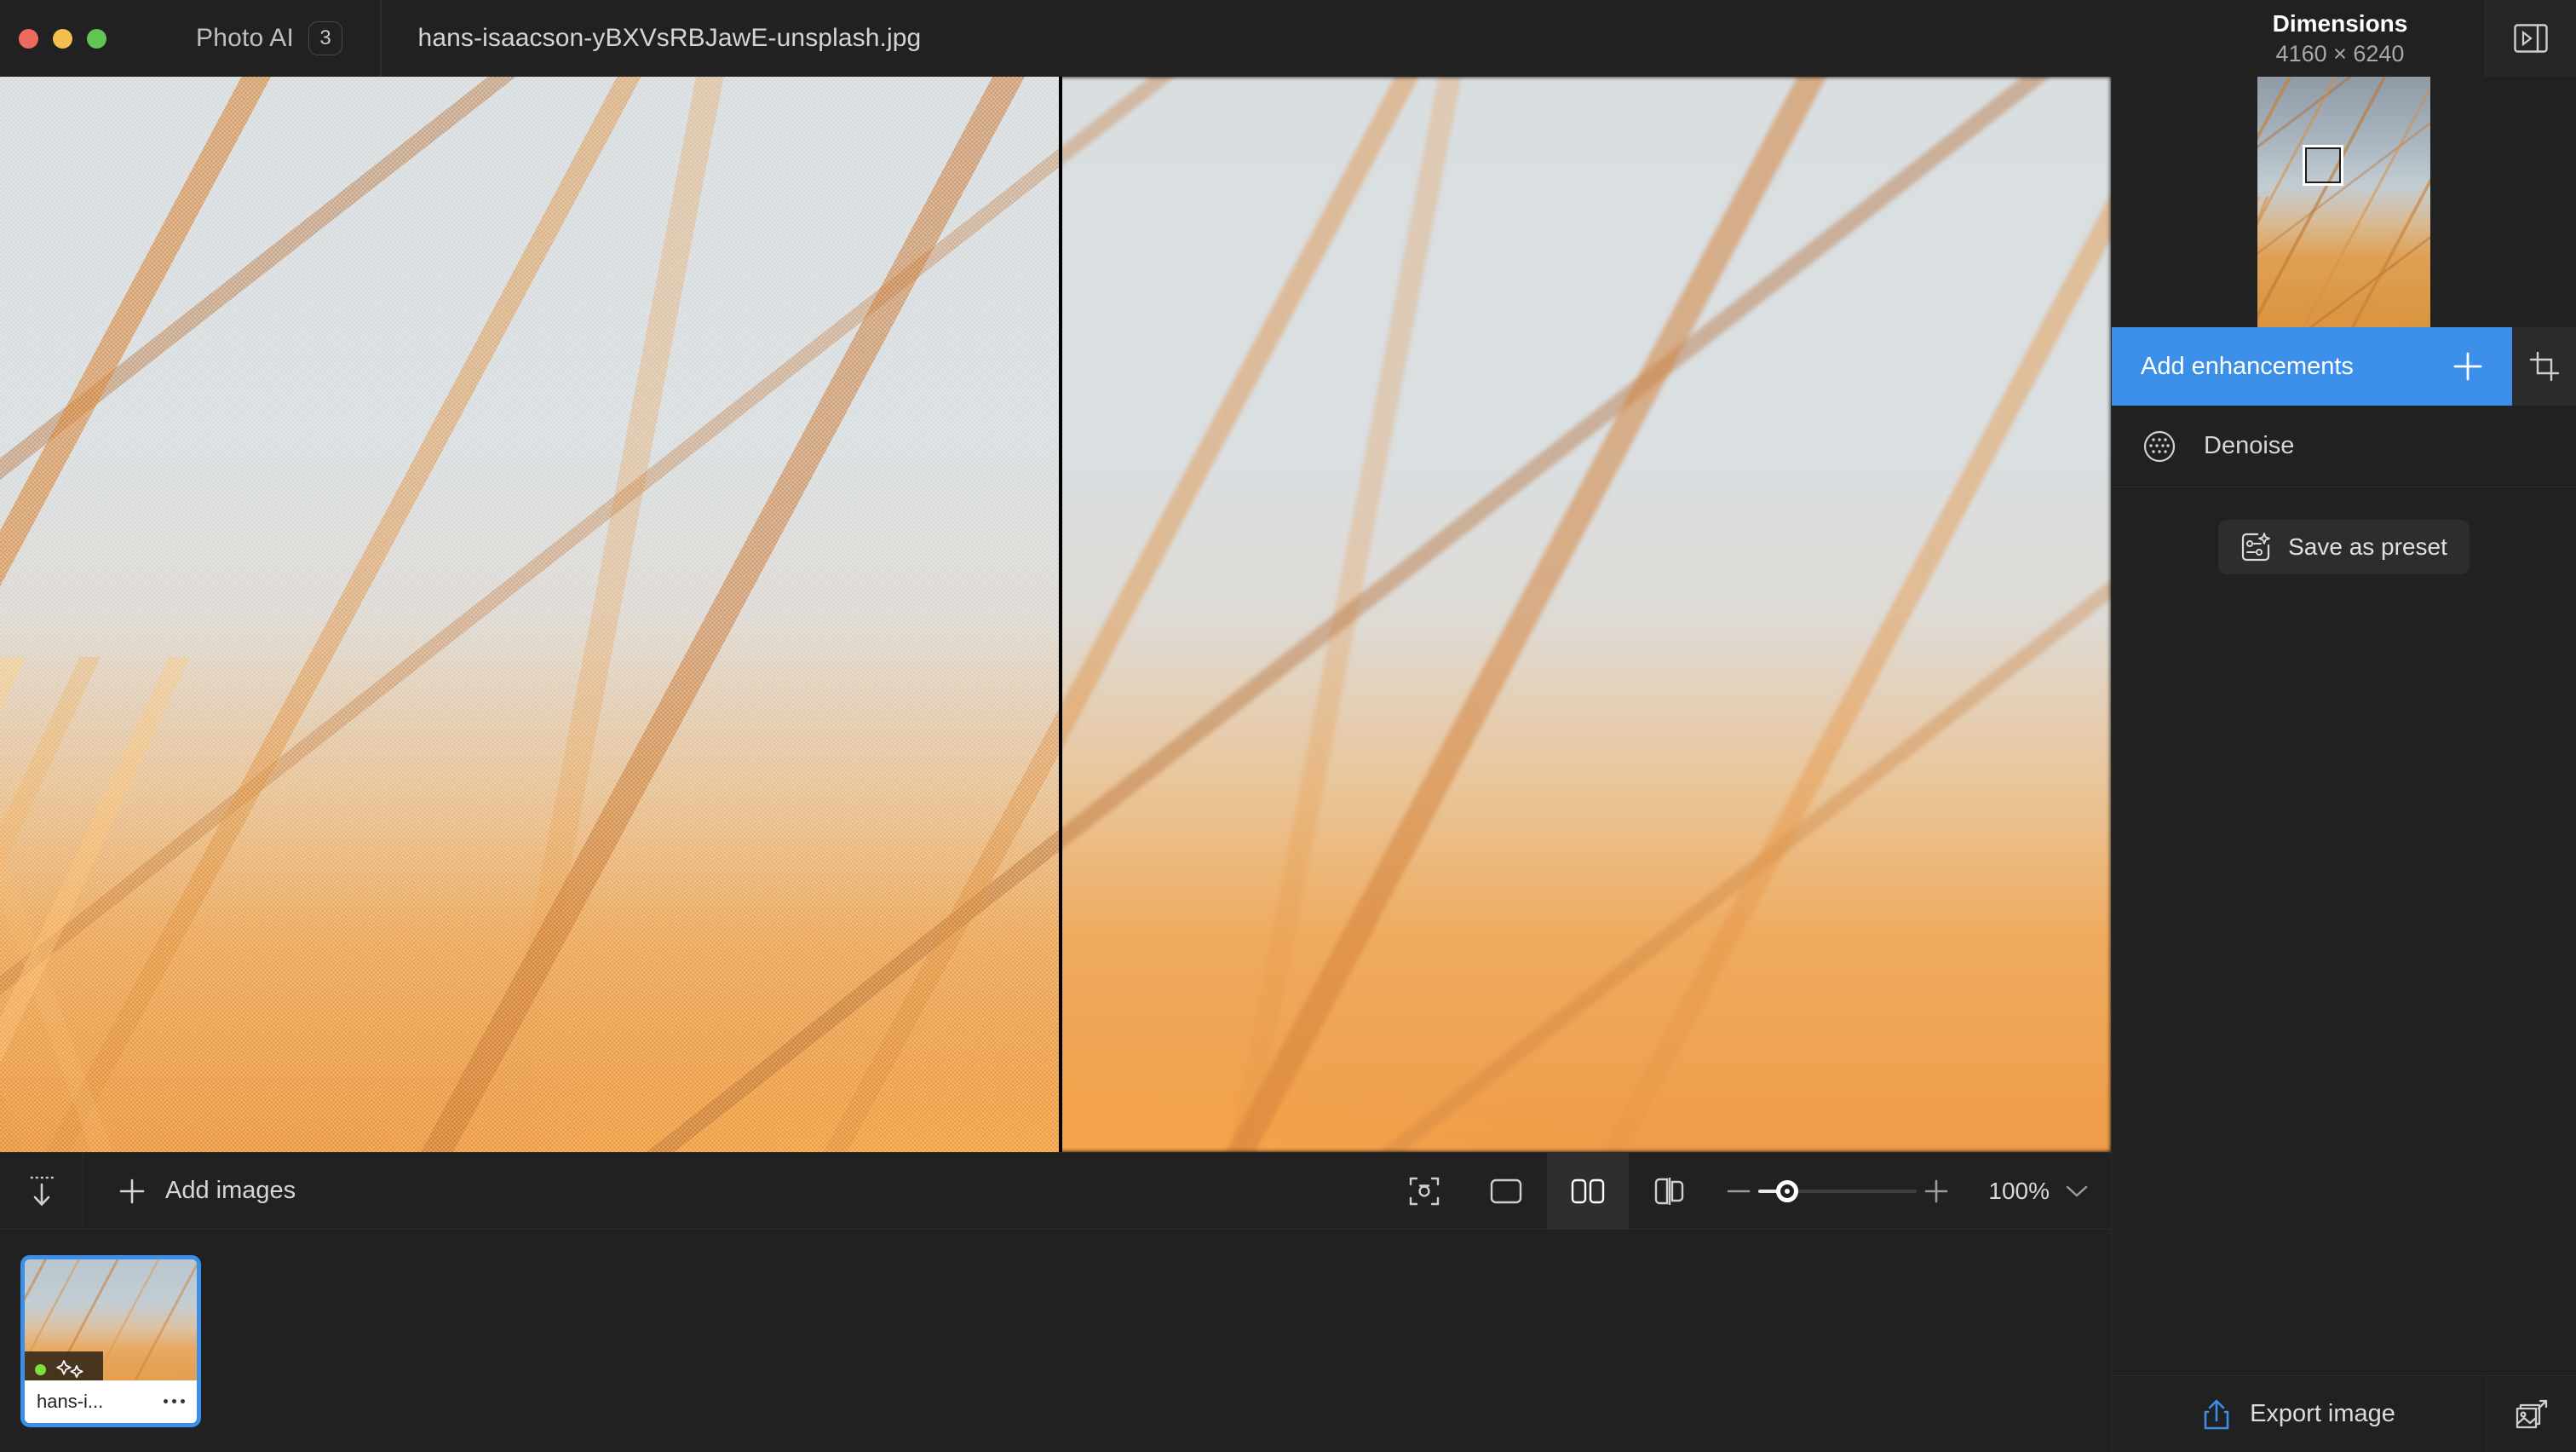 This screenshot has width=2576, height=1452. I want to click on split-divider, so click(1060, 614).